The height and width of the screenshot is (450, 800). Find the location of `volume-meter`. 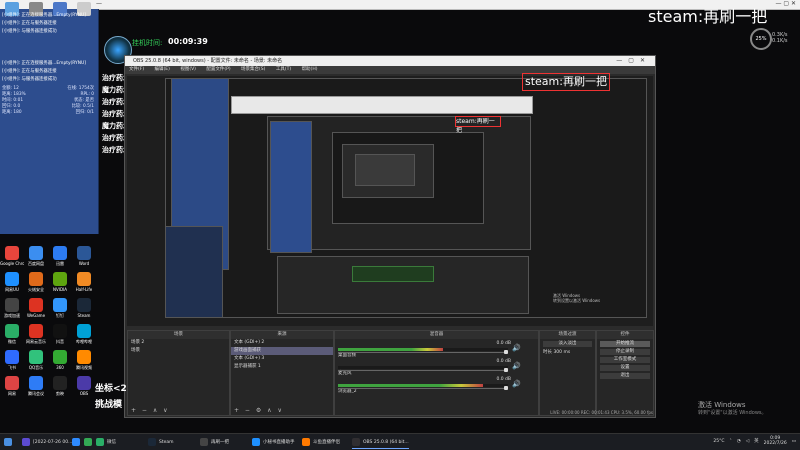

volume-meter is located at coordinates (423, 349).